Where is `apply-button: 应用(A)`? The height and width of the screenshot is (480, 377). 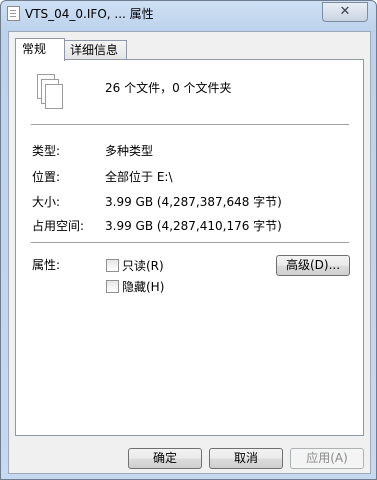 apply-button: 应用(A) is located at coordinates (327, 458).